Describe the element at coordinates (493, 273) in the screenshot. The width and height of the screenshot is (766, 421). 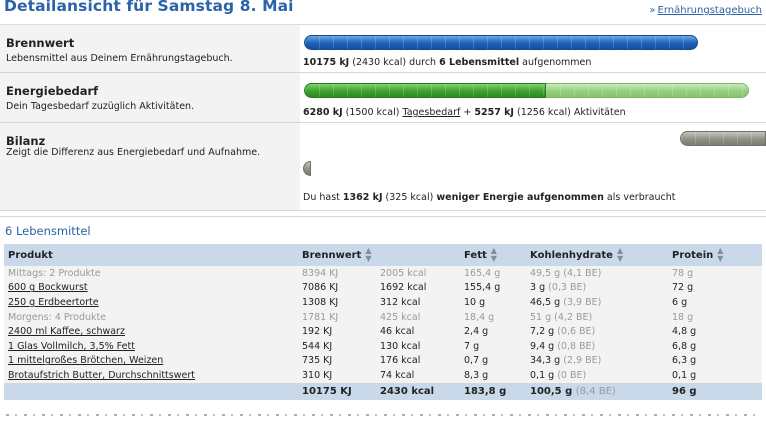
I see `row-fett: 165,4 g` at that location.